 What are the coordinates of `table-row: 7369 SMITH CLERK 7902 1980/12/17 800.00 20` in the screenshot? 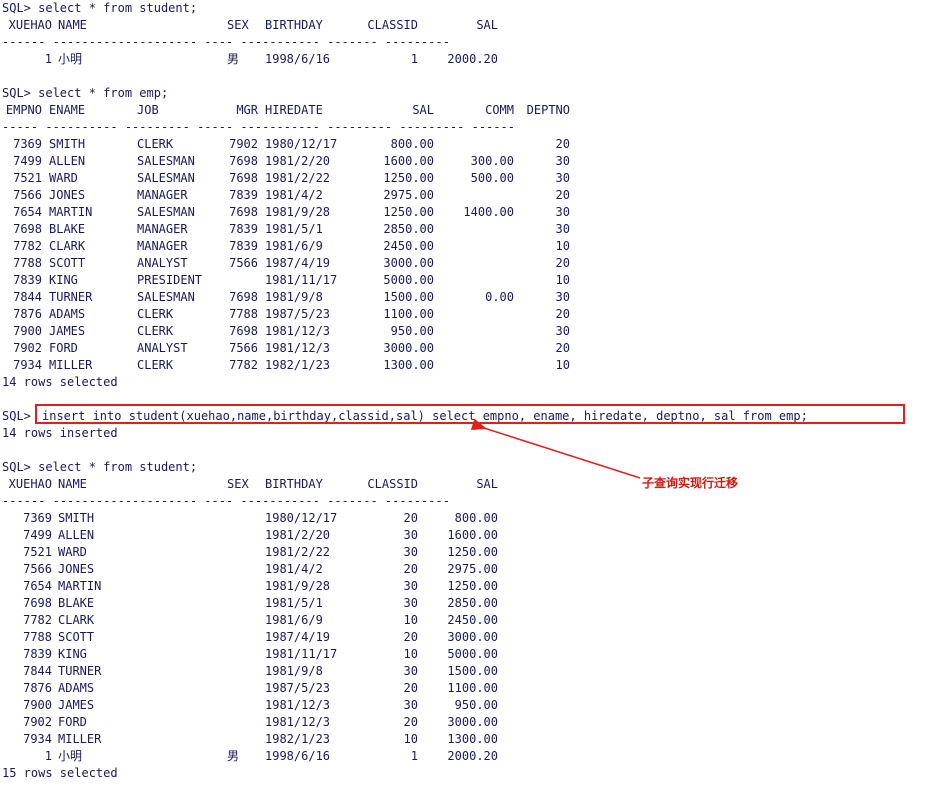 It's located at (467, 144).